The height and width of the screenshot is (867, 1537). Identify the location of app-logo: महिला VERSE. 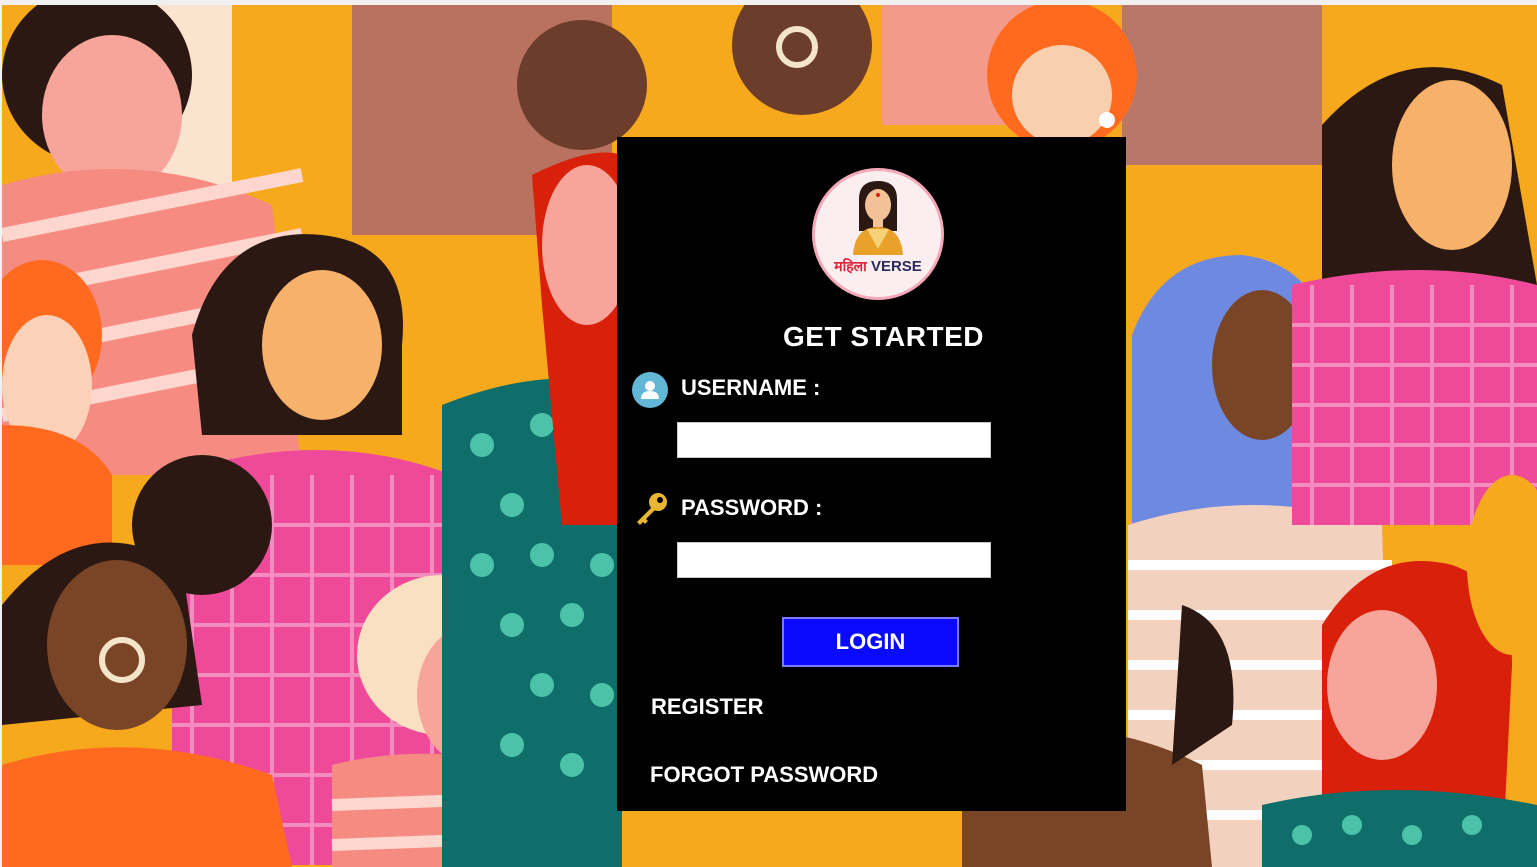
(878, 234).